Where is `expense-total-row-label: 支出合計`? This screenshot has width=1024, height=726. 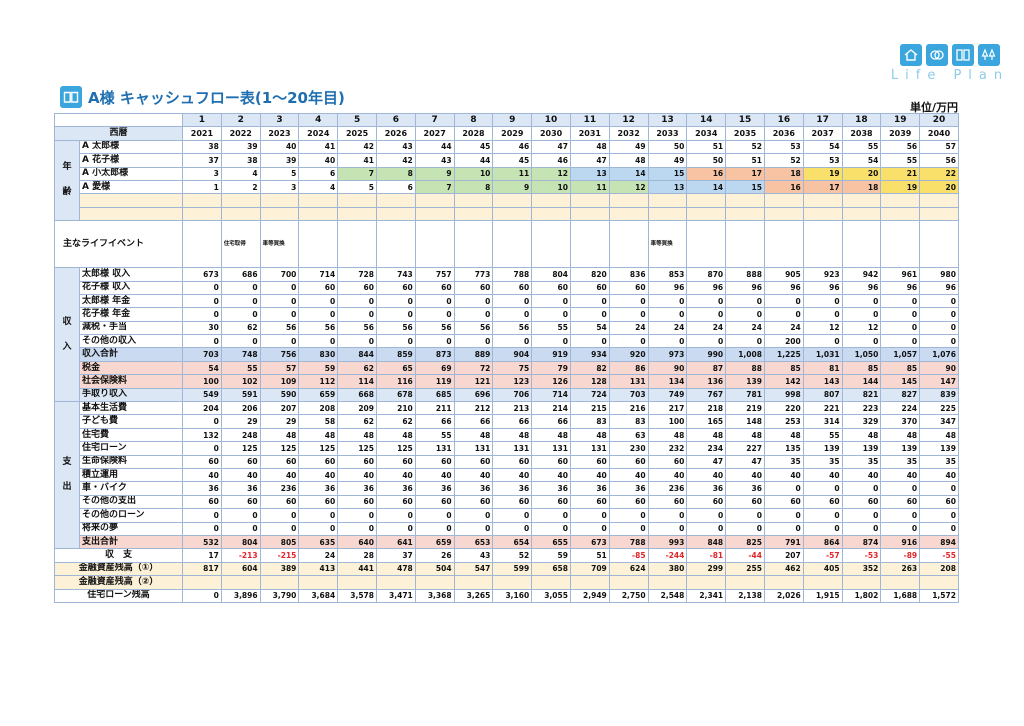
expense-total-row-label: 支出合計 is located at coordinates (131, 542).